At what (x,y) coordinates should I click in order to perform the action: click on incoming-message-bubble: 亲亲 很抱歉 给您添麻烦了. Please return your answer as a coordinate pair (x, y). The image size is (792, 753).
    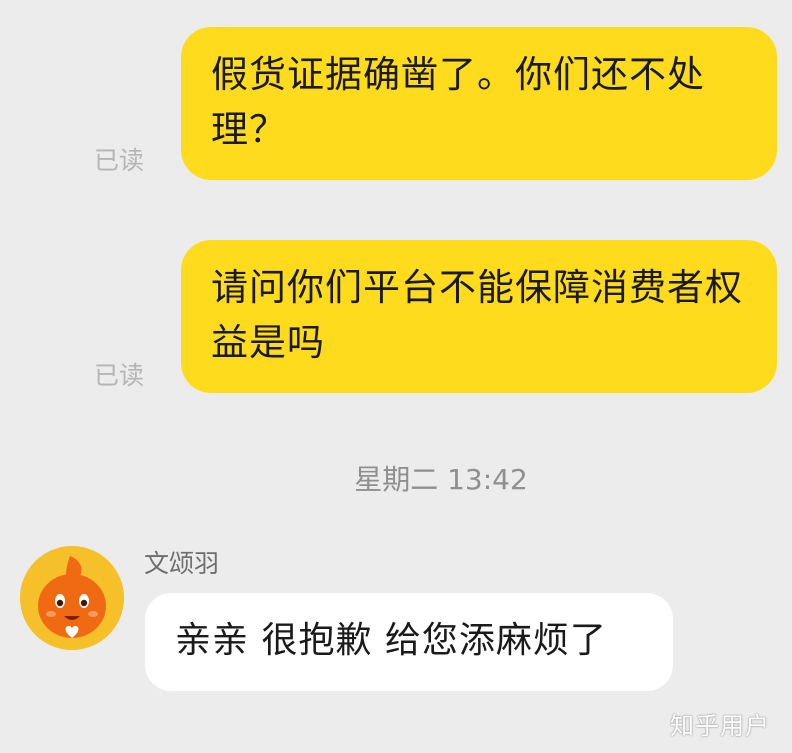
    Looking at the image, I should click on (409, 642).